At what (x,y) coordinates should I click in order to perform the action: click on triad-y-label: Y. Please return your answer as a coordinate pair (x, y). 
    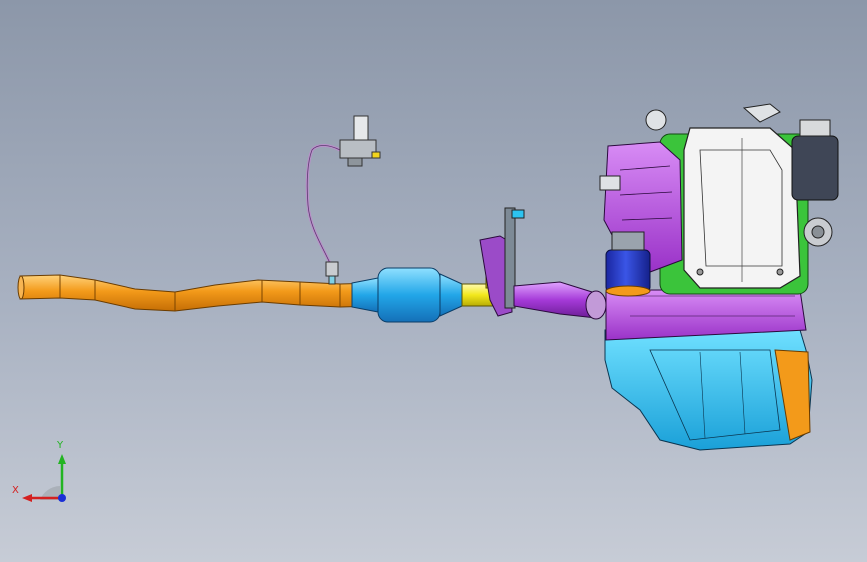
    Looking at the image, I should click on (60, 445).